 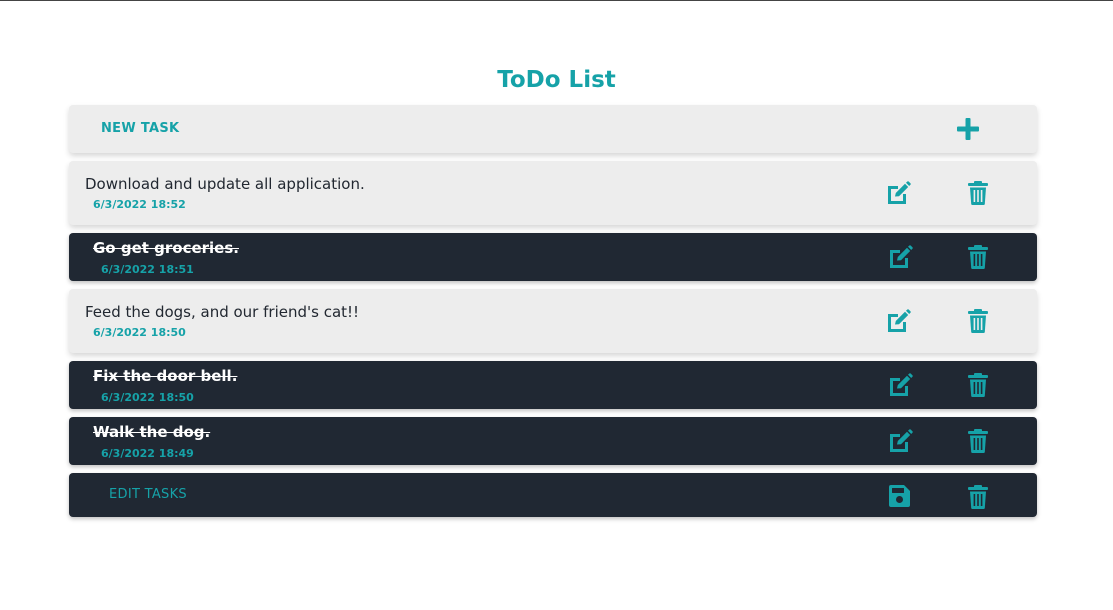 What do you see at coordinates (165, 376) in the screenshot?
I see `task-text: Fix the door bell.` at bounding box center [165, 376].